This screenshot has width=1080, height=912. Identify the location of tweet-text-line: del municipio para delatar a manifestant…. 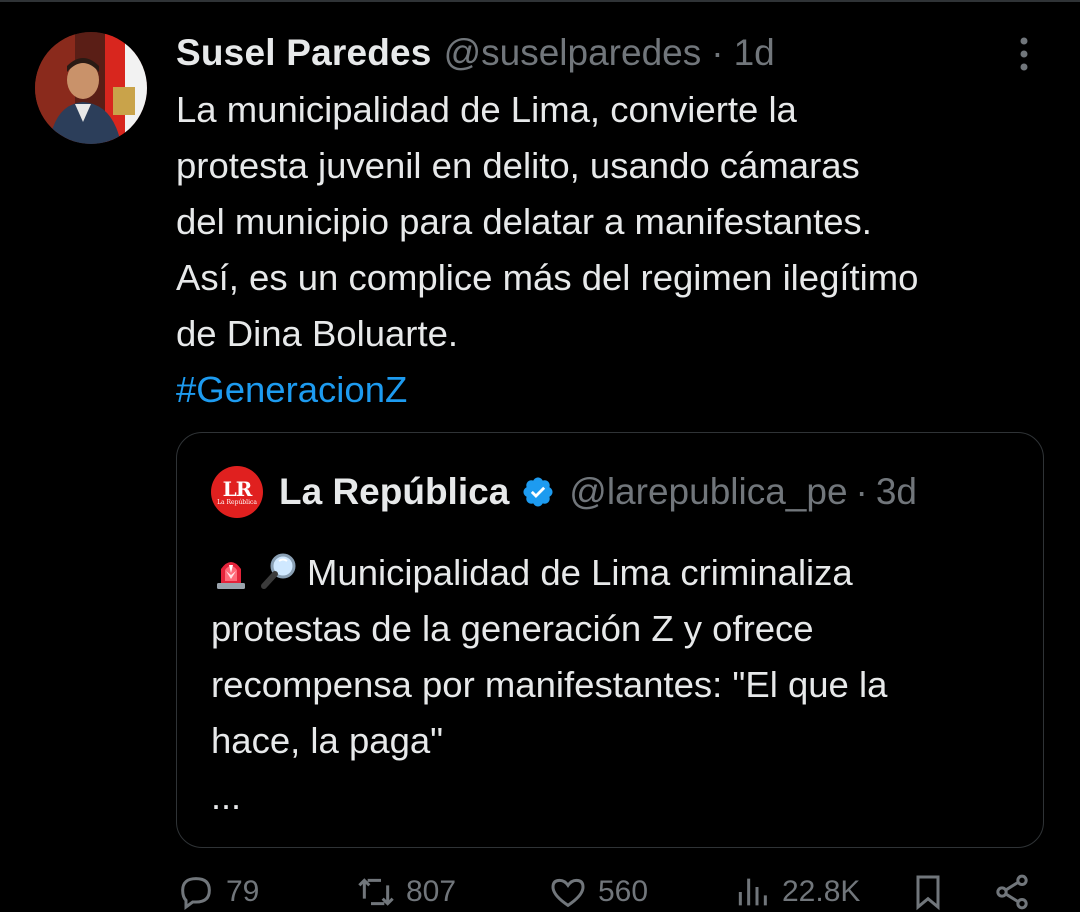
(524, 221).